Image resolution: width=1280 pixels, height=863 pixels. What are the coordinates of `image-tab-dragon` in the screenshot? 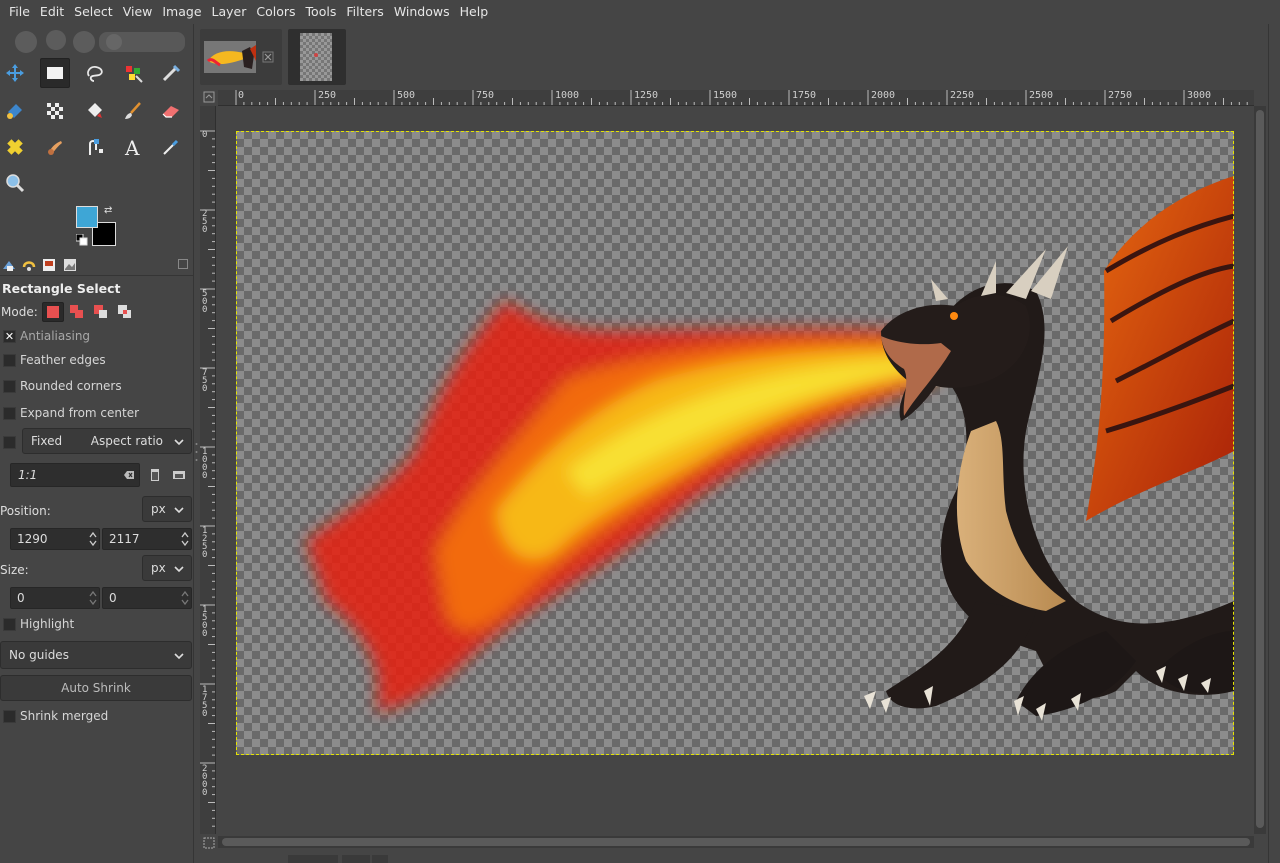 It's located at (241, 57).